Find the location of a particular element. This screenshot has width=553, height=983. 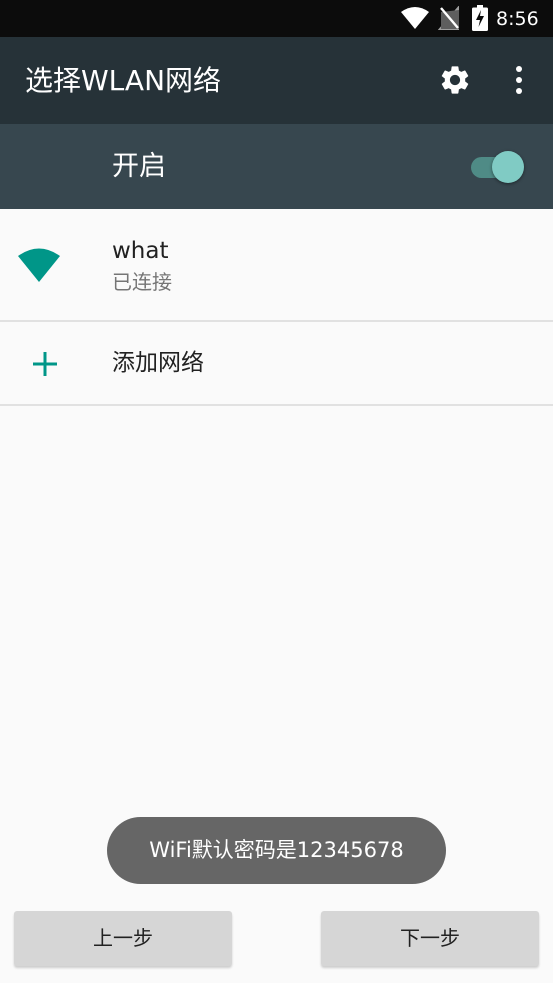

wlan-toggle is located at coordinates (497, 167).